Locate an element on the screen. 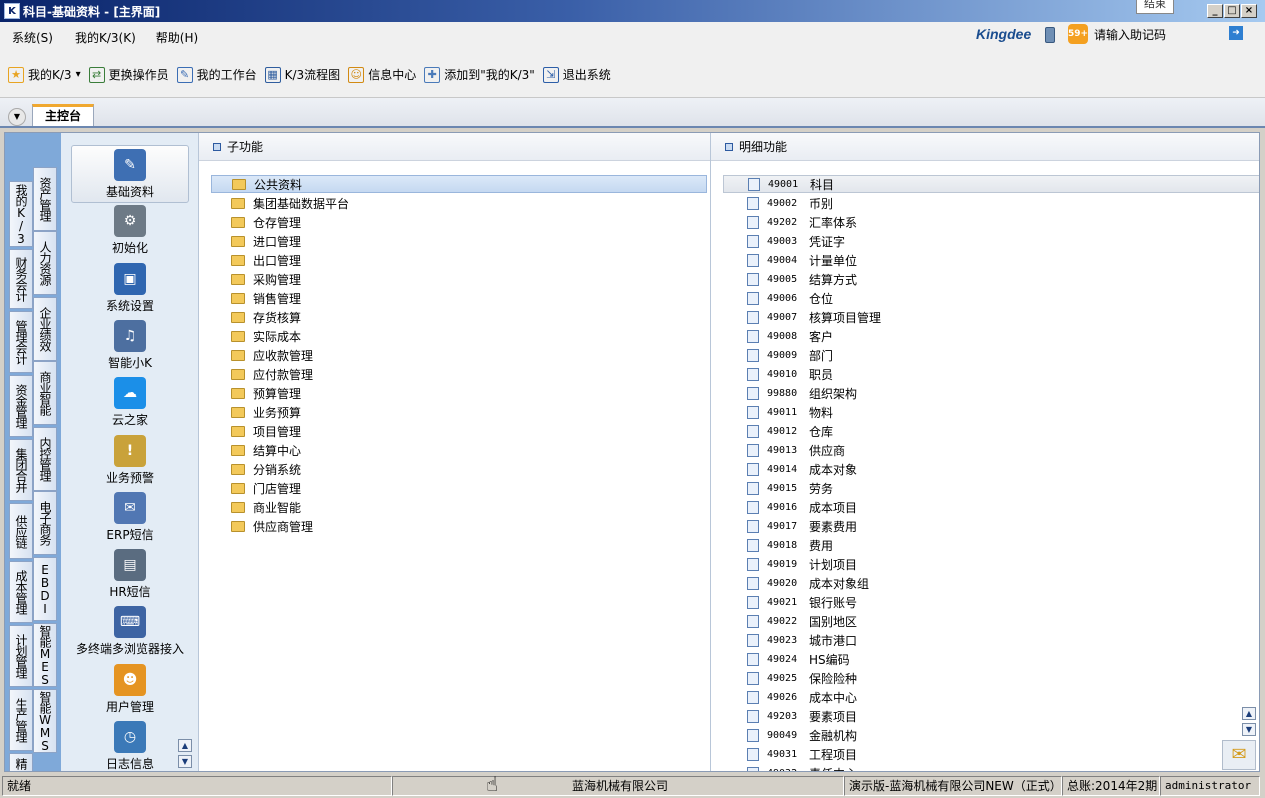 This screenshot has height=798, width=1265. sub-function-item: 应收款管理 is located at coordinates (459, 355).